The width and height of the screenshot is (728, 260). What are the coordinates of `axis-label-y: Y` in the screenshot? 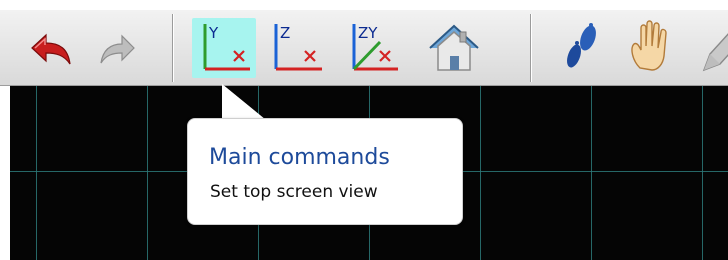 It's located at (213, 33).